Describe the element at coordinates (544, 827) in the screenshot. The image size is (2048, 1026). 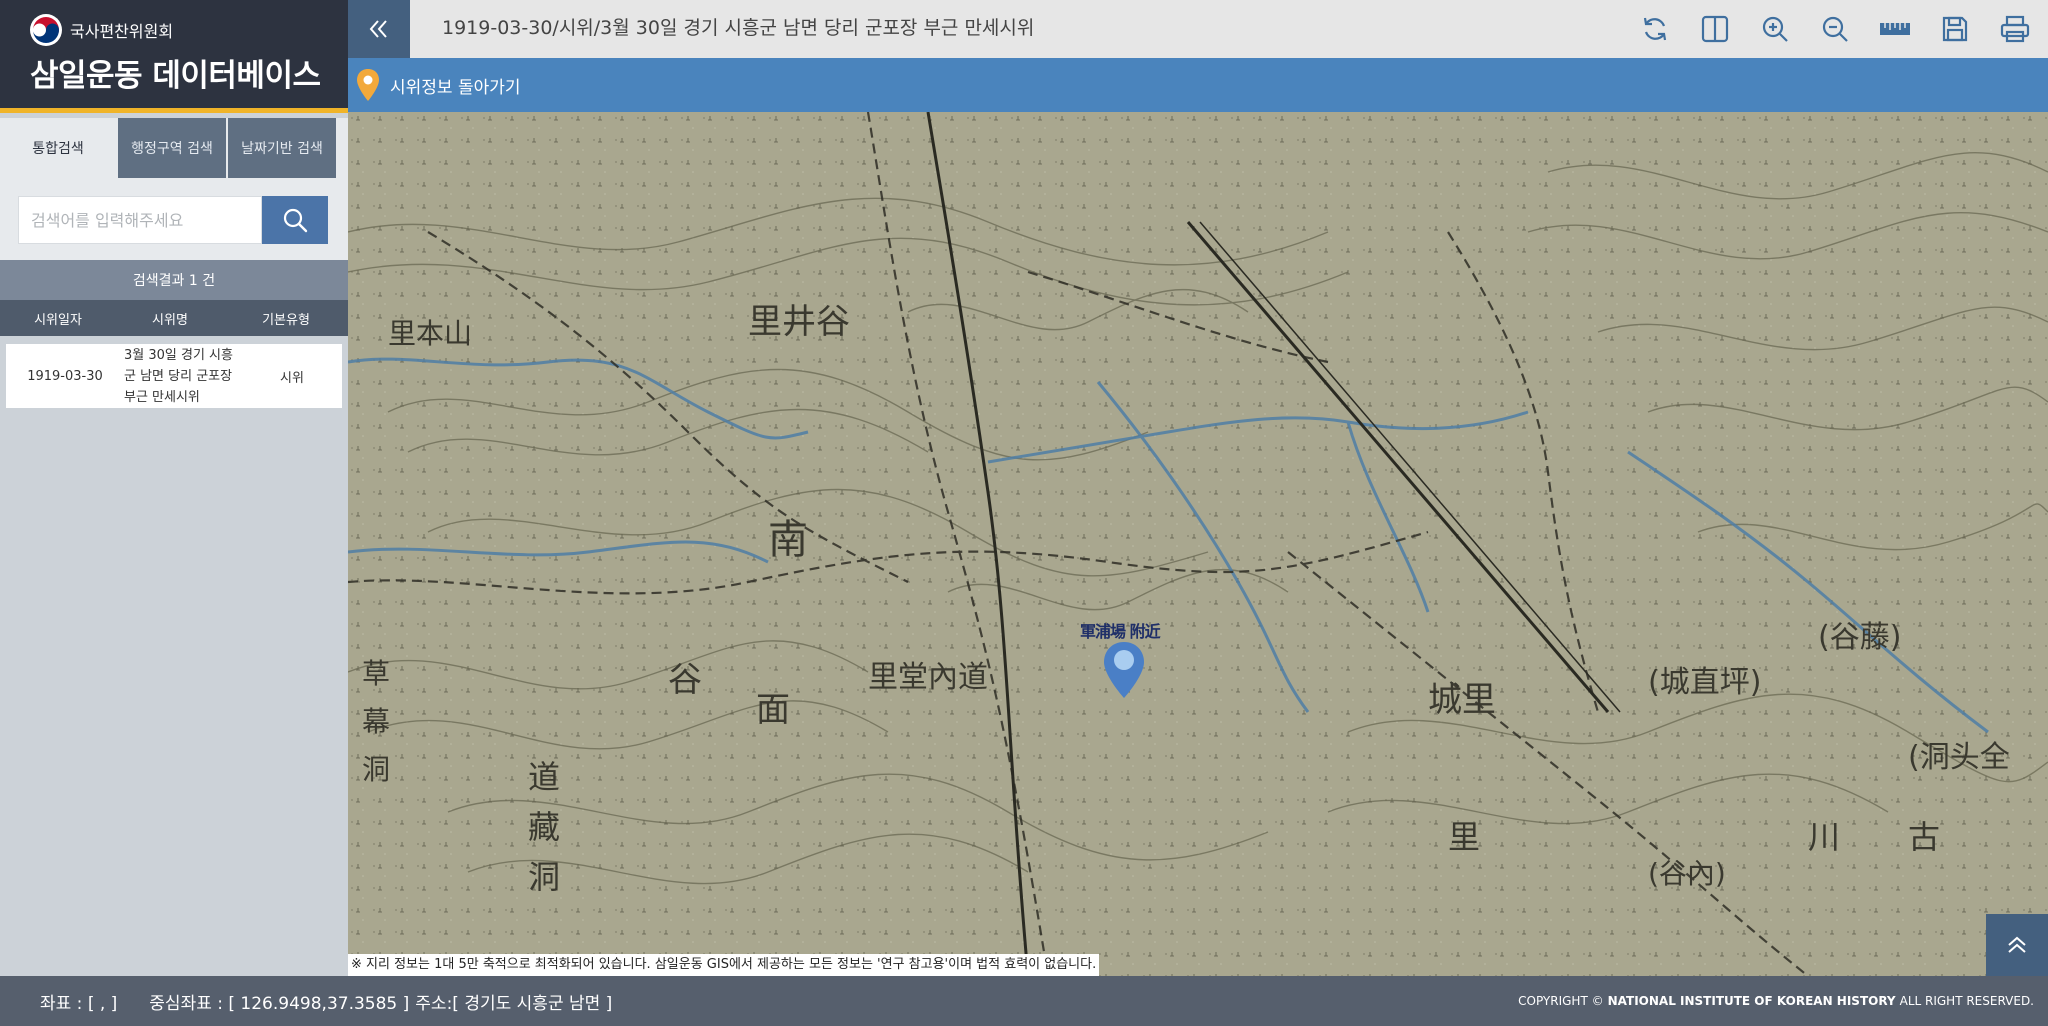
I see `map-label: 藏` at that location.